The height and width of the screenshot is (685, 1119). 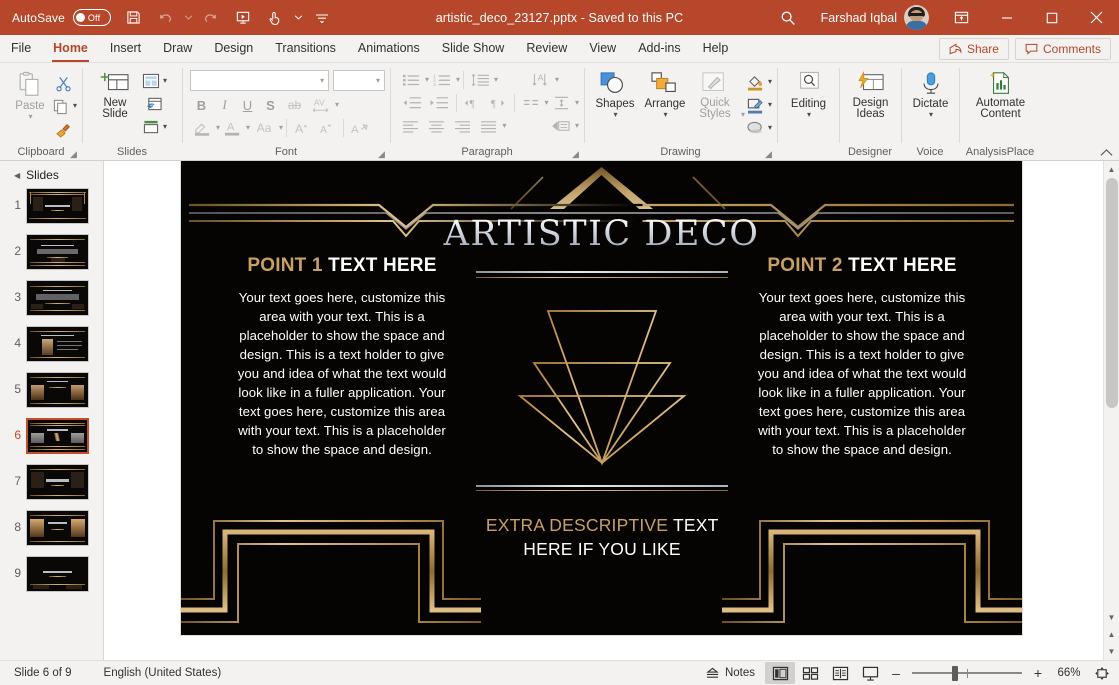 I want to click on copy-button, so click(x=61, y=106).